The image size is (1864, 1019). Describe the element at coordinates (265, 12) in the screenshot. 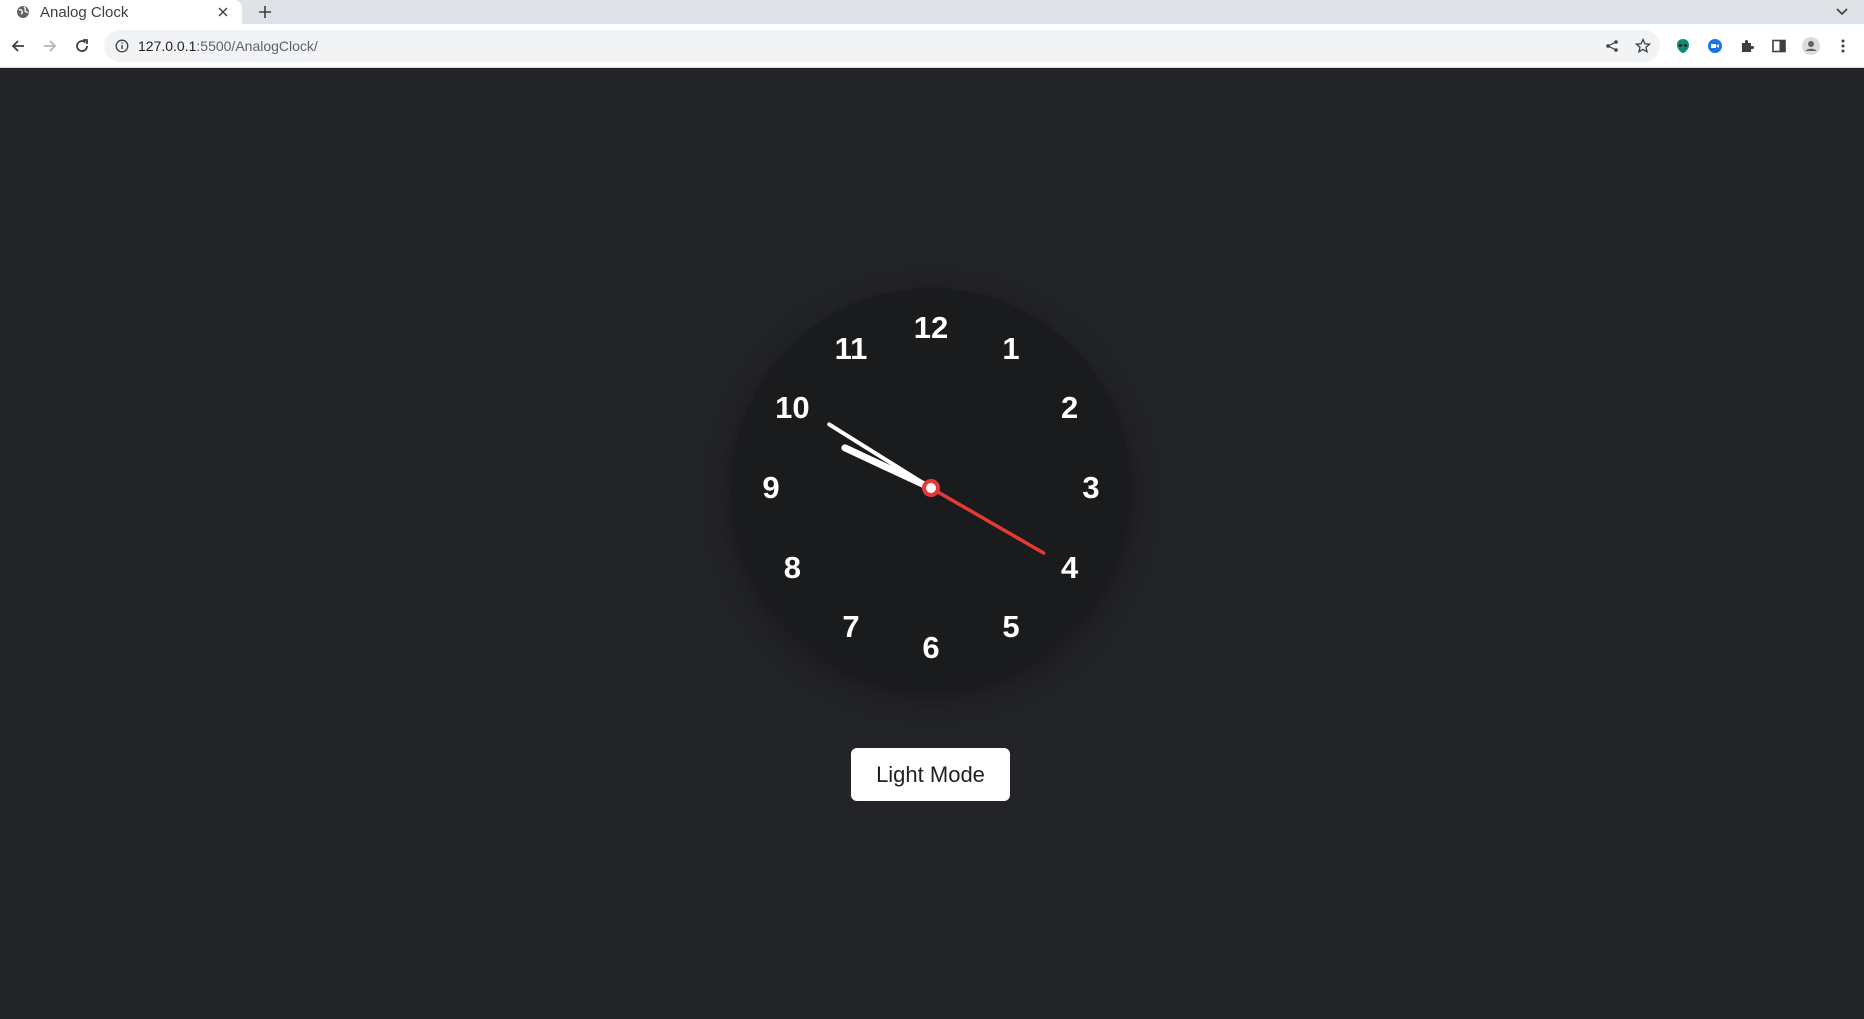

I see `plus-icon` at that location.